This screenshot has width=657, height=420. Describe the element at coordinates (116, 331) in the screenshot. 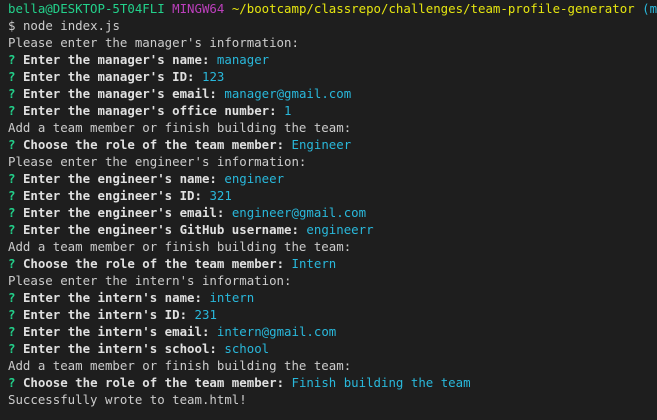

I see `question-text: Enter the intern's email:` at that location.